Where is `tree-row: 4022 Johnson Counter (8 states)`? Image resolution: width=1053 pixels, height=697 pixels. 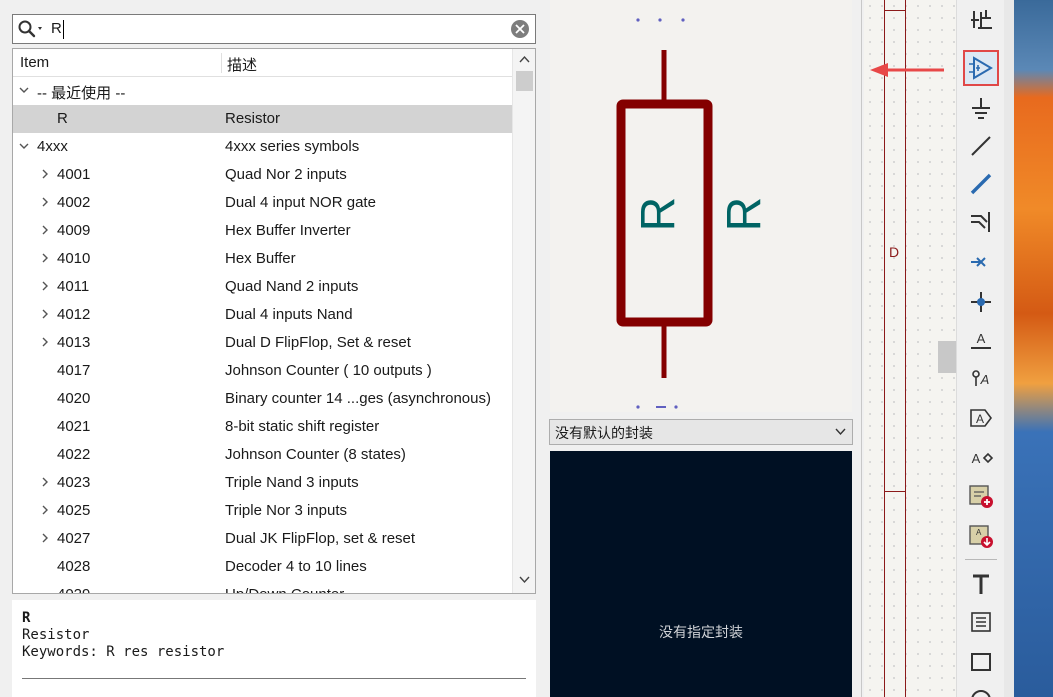 tree-row: 4022 Johnson Counter (8 states) is located at coordinates (262, 455).